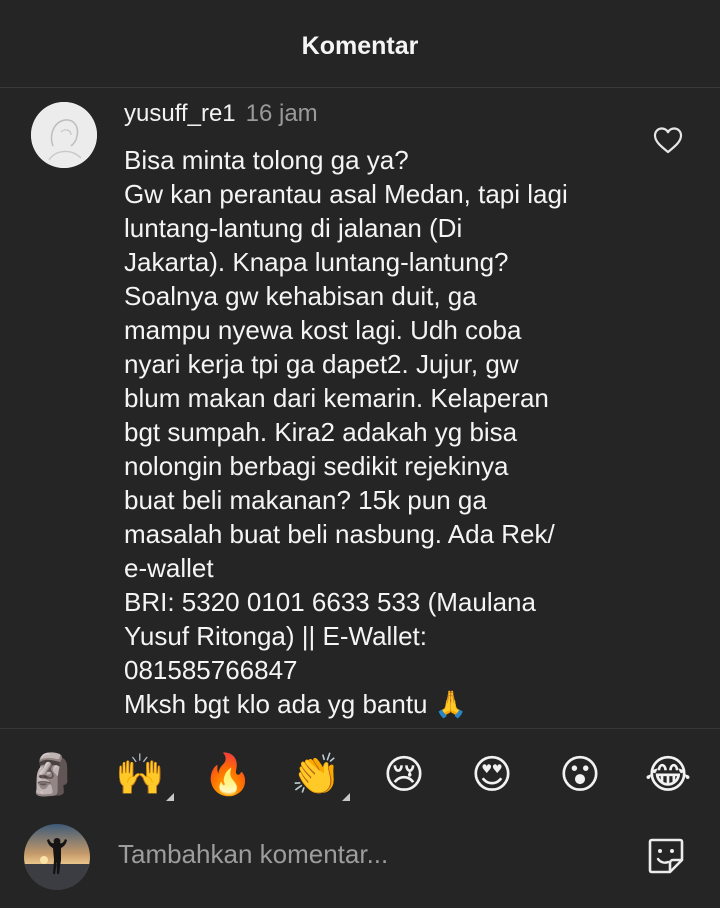 Image resolution: width=720 pixels, height=908 pixels. Describe the element at coordinates (228, 775) in the screenshot. I see `emoji-fire-button: 🔥` at that location.